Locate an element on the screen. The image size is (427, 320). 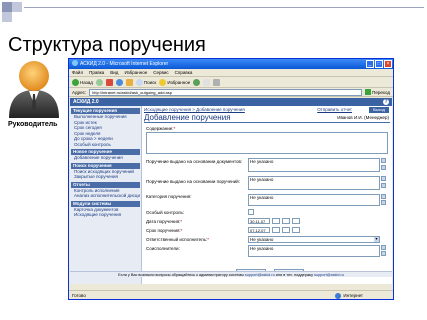
search-icon is located at coordinates (139, 82).